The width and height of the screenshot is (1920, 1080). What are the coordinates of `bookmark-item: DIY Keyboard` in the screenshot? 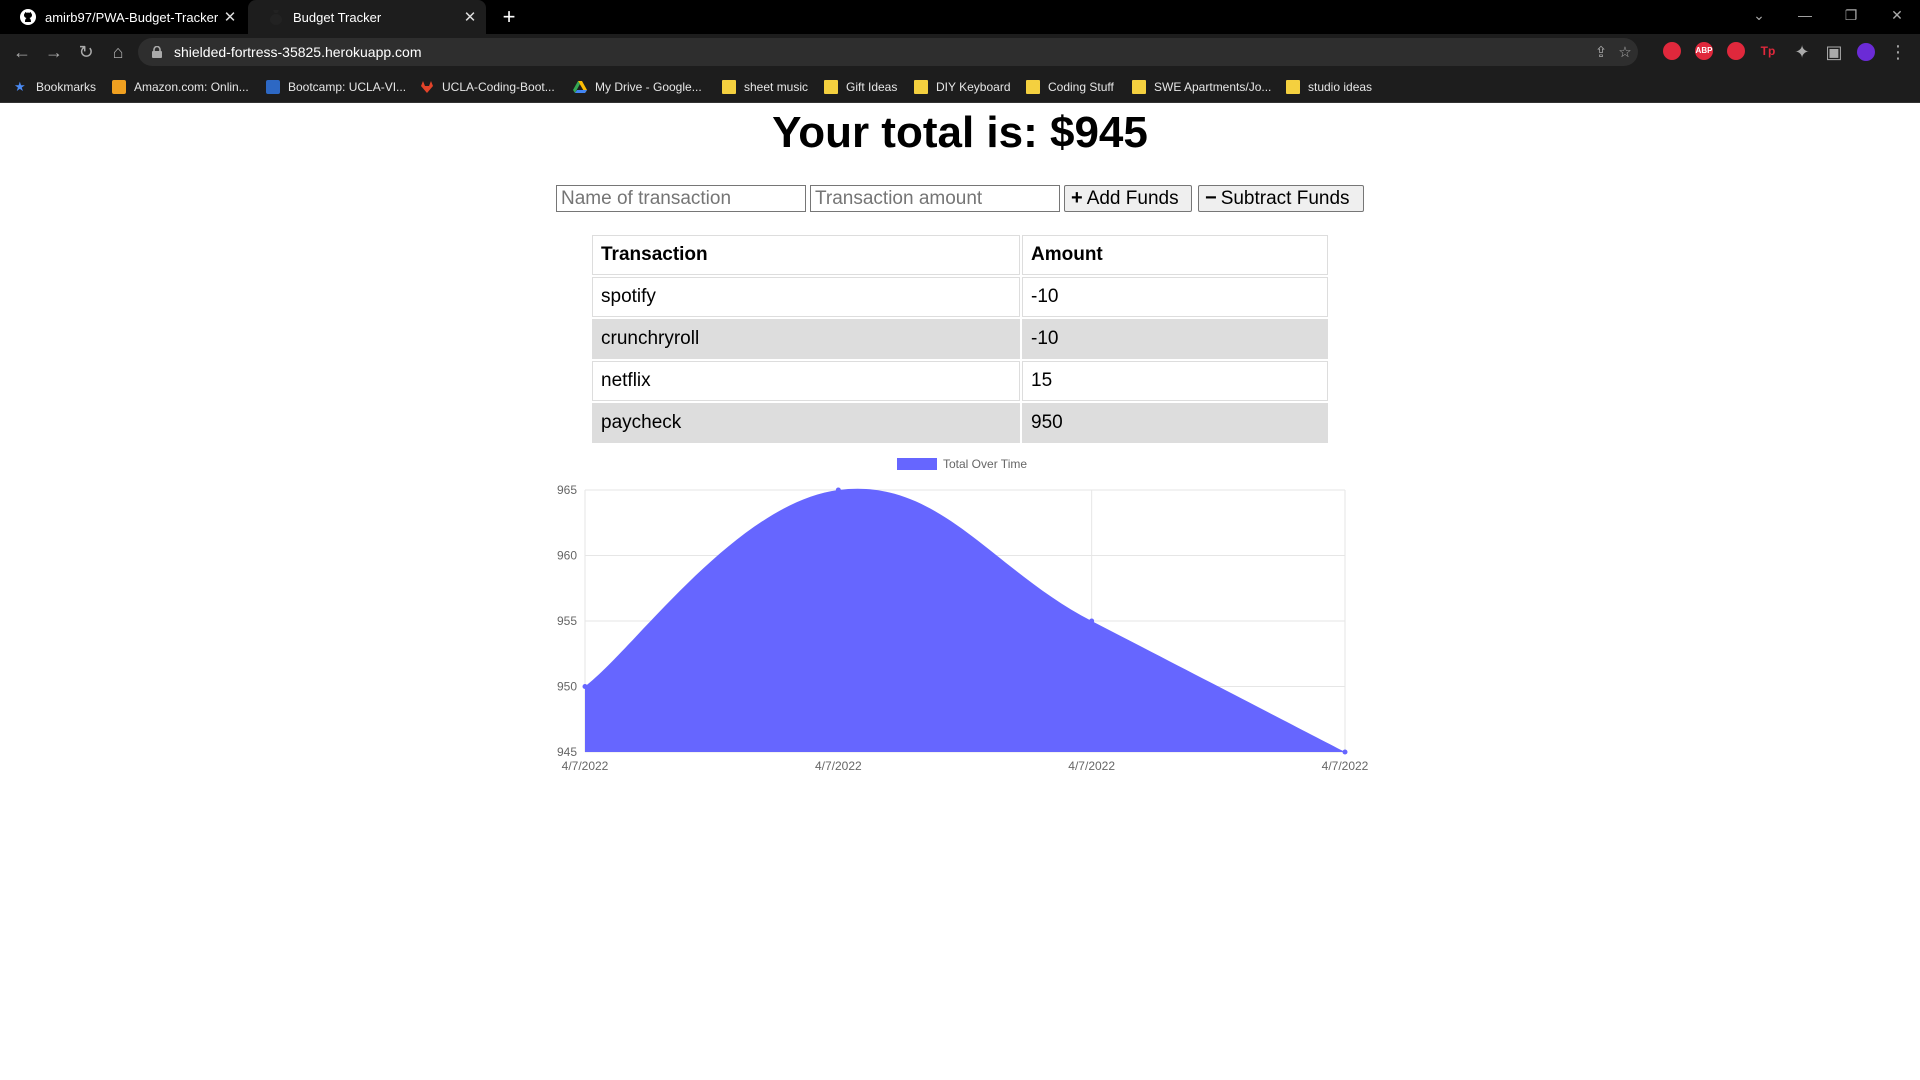 It's located at (962, 86).